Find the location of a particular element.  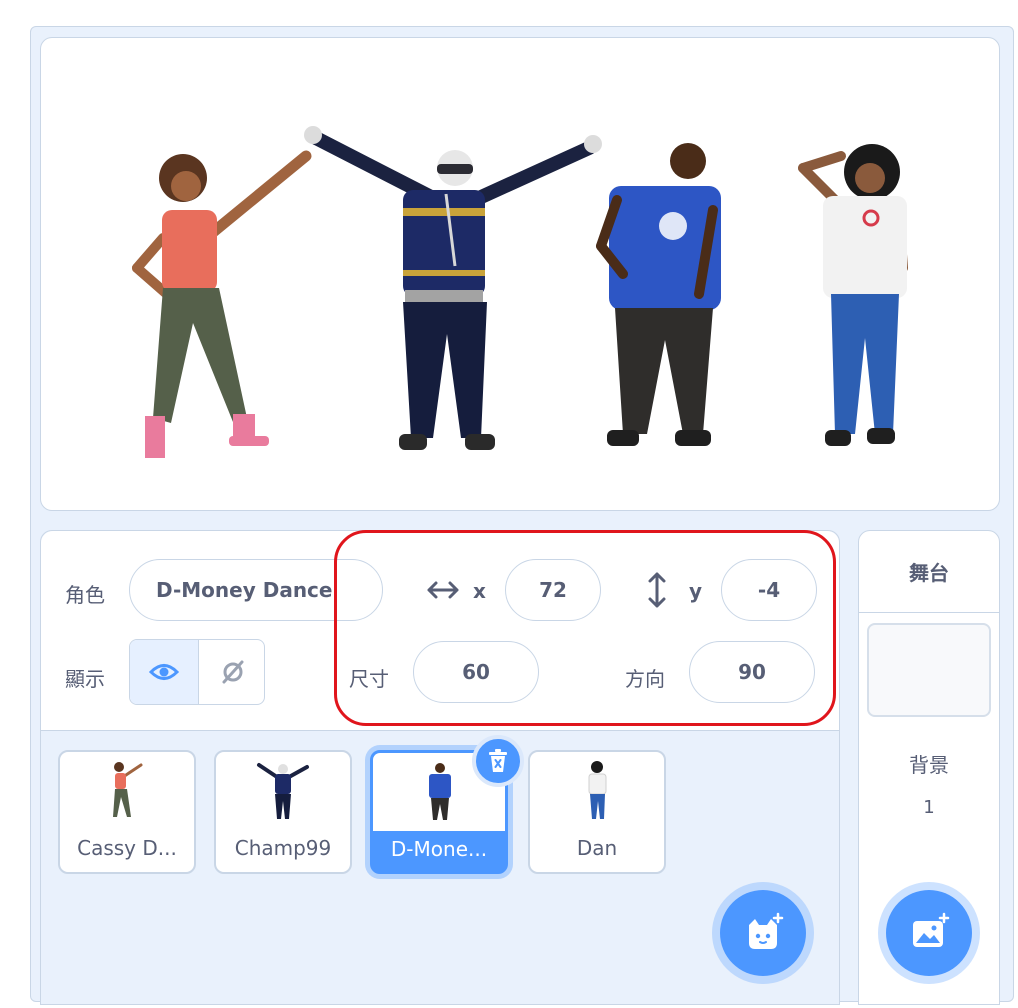

direction-label: 方向 is located at coordinates (645, 679).